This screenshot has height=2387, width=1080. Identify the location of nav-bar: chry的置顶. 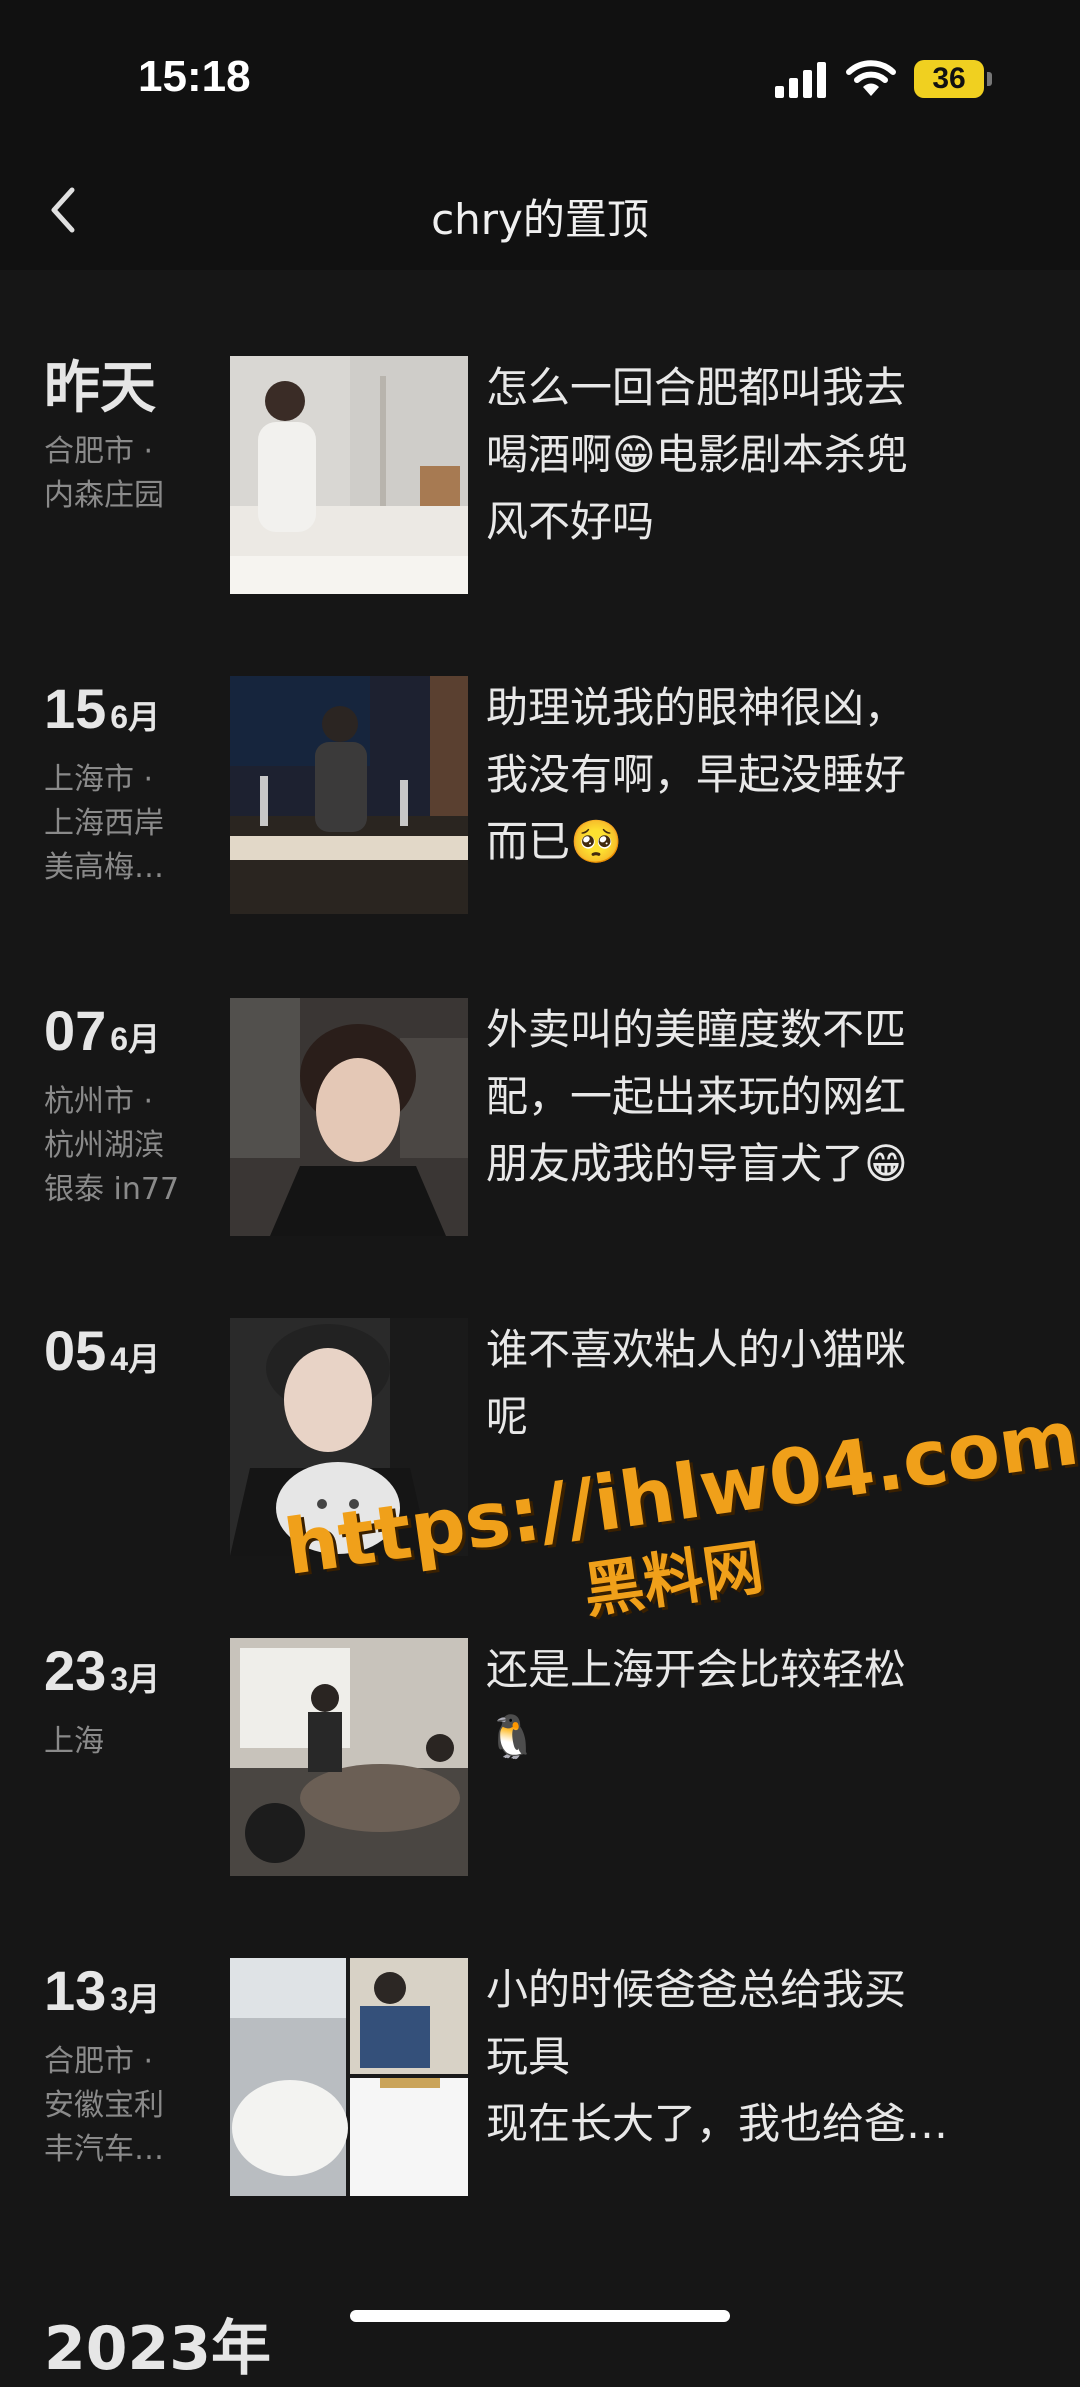
(540, 210).